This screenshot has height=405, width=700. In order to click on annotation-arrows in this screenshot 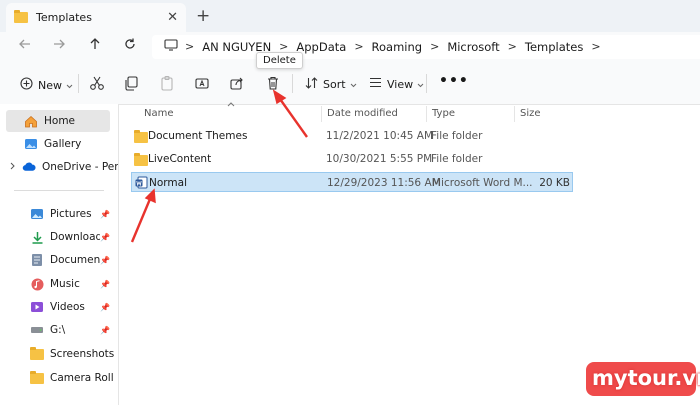, I will do `click(219, 166)`.